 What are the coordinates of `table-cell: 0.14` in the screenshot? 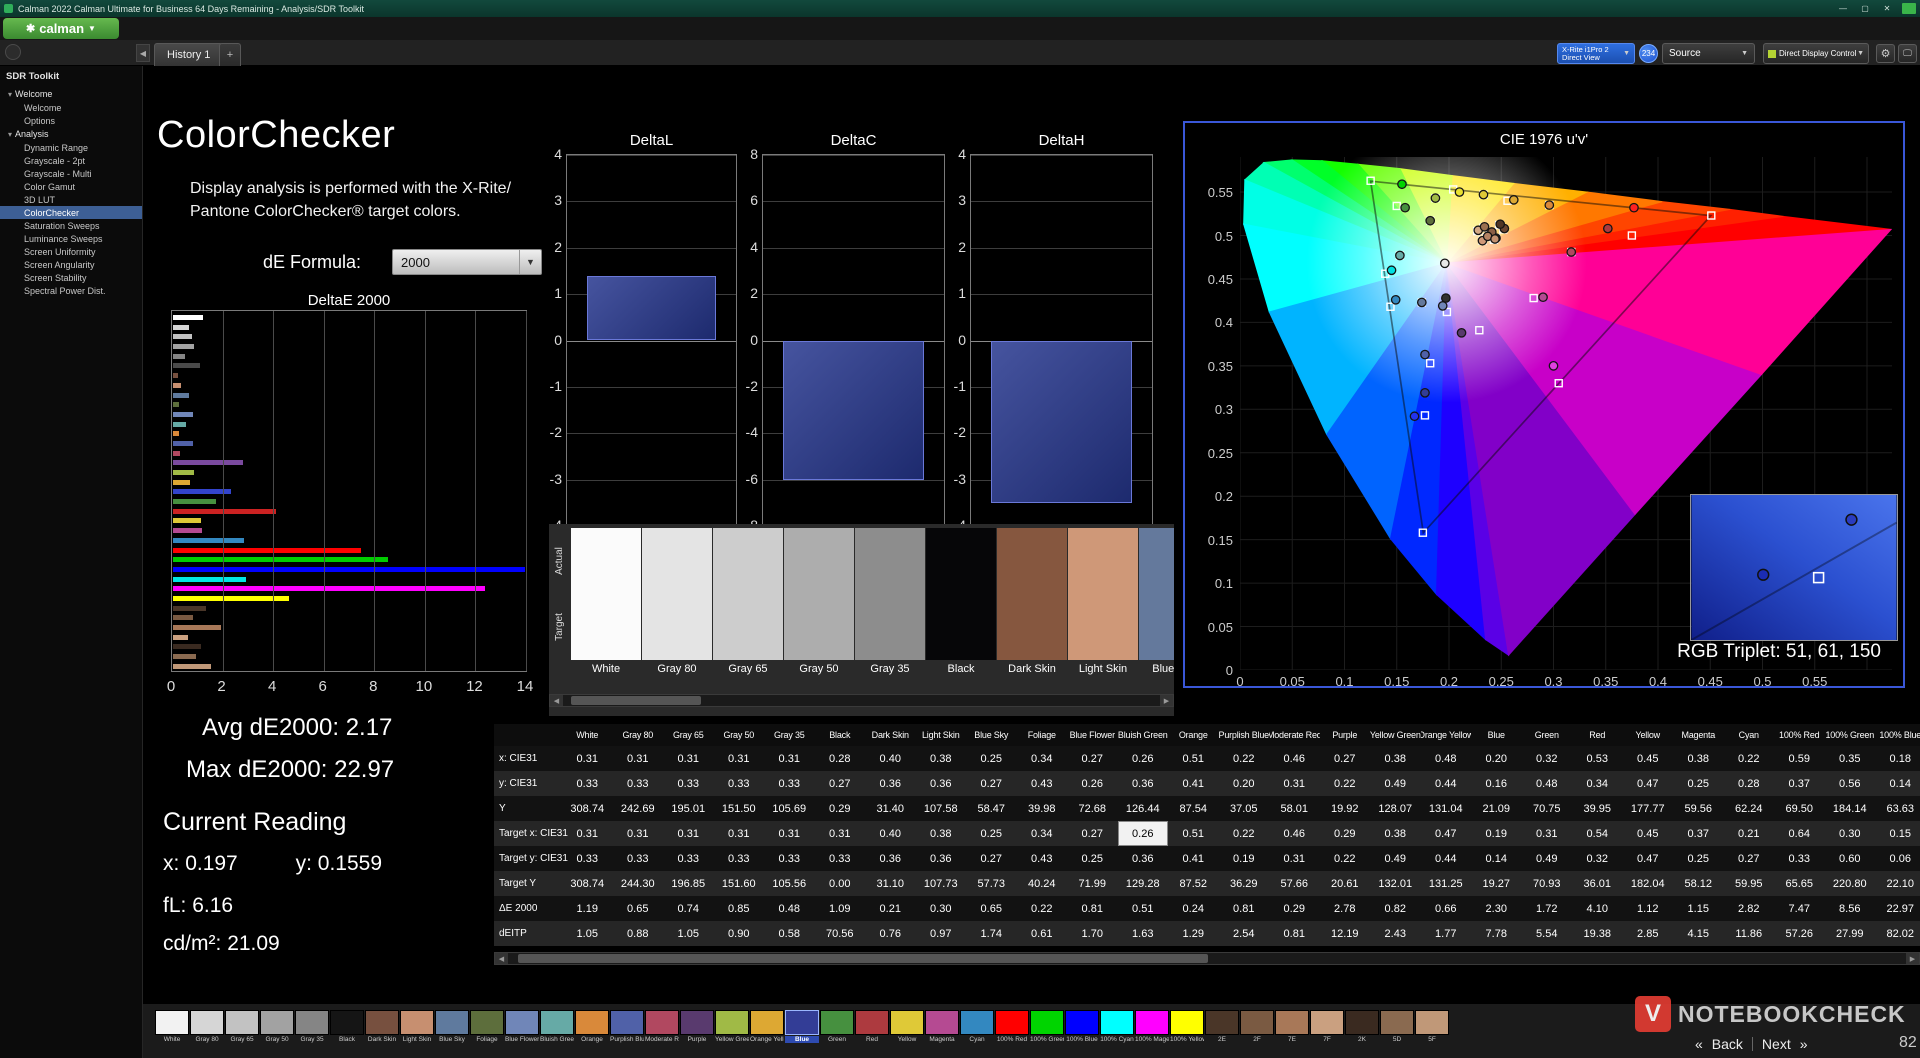 It's located at (1897, 783).